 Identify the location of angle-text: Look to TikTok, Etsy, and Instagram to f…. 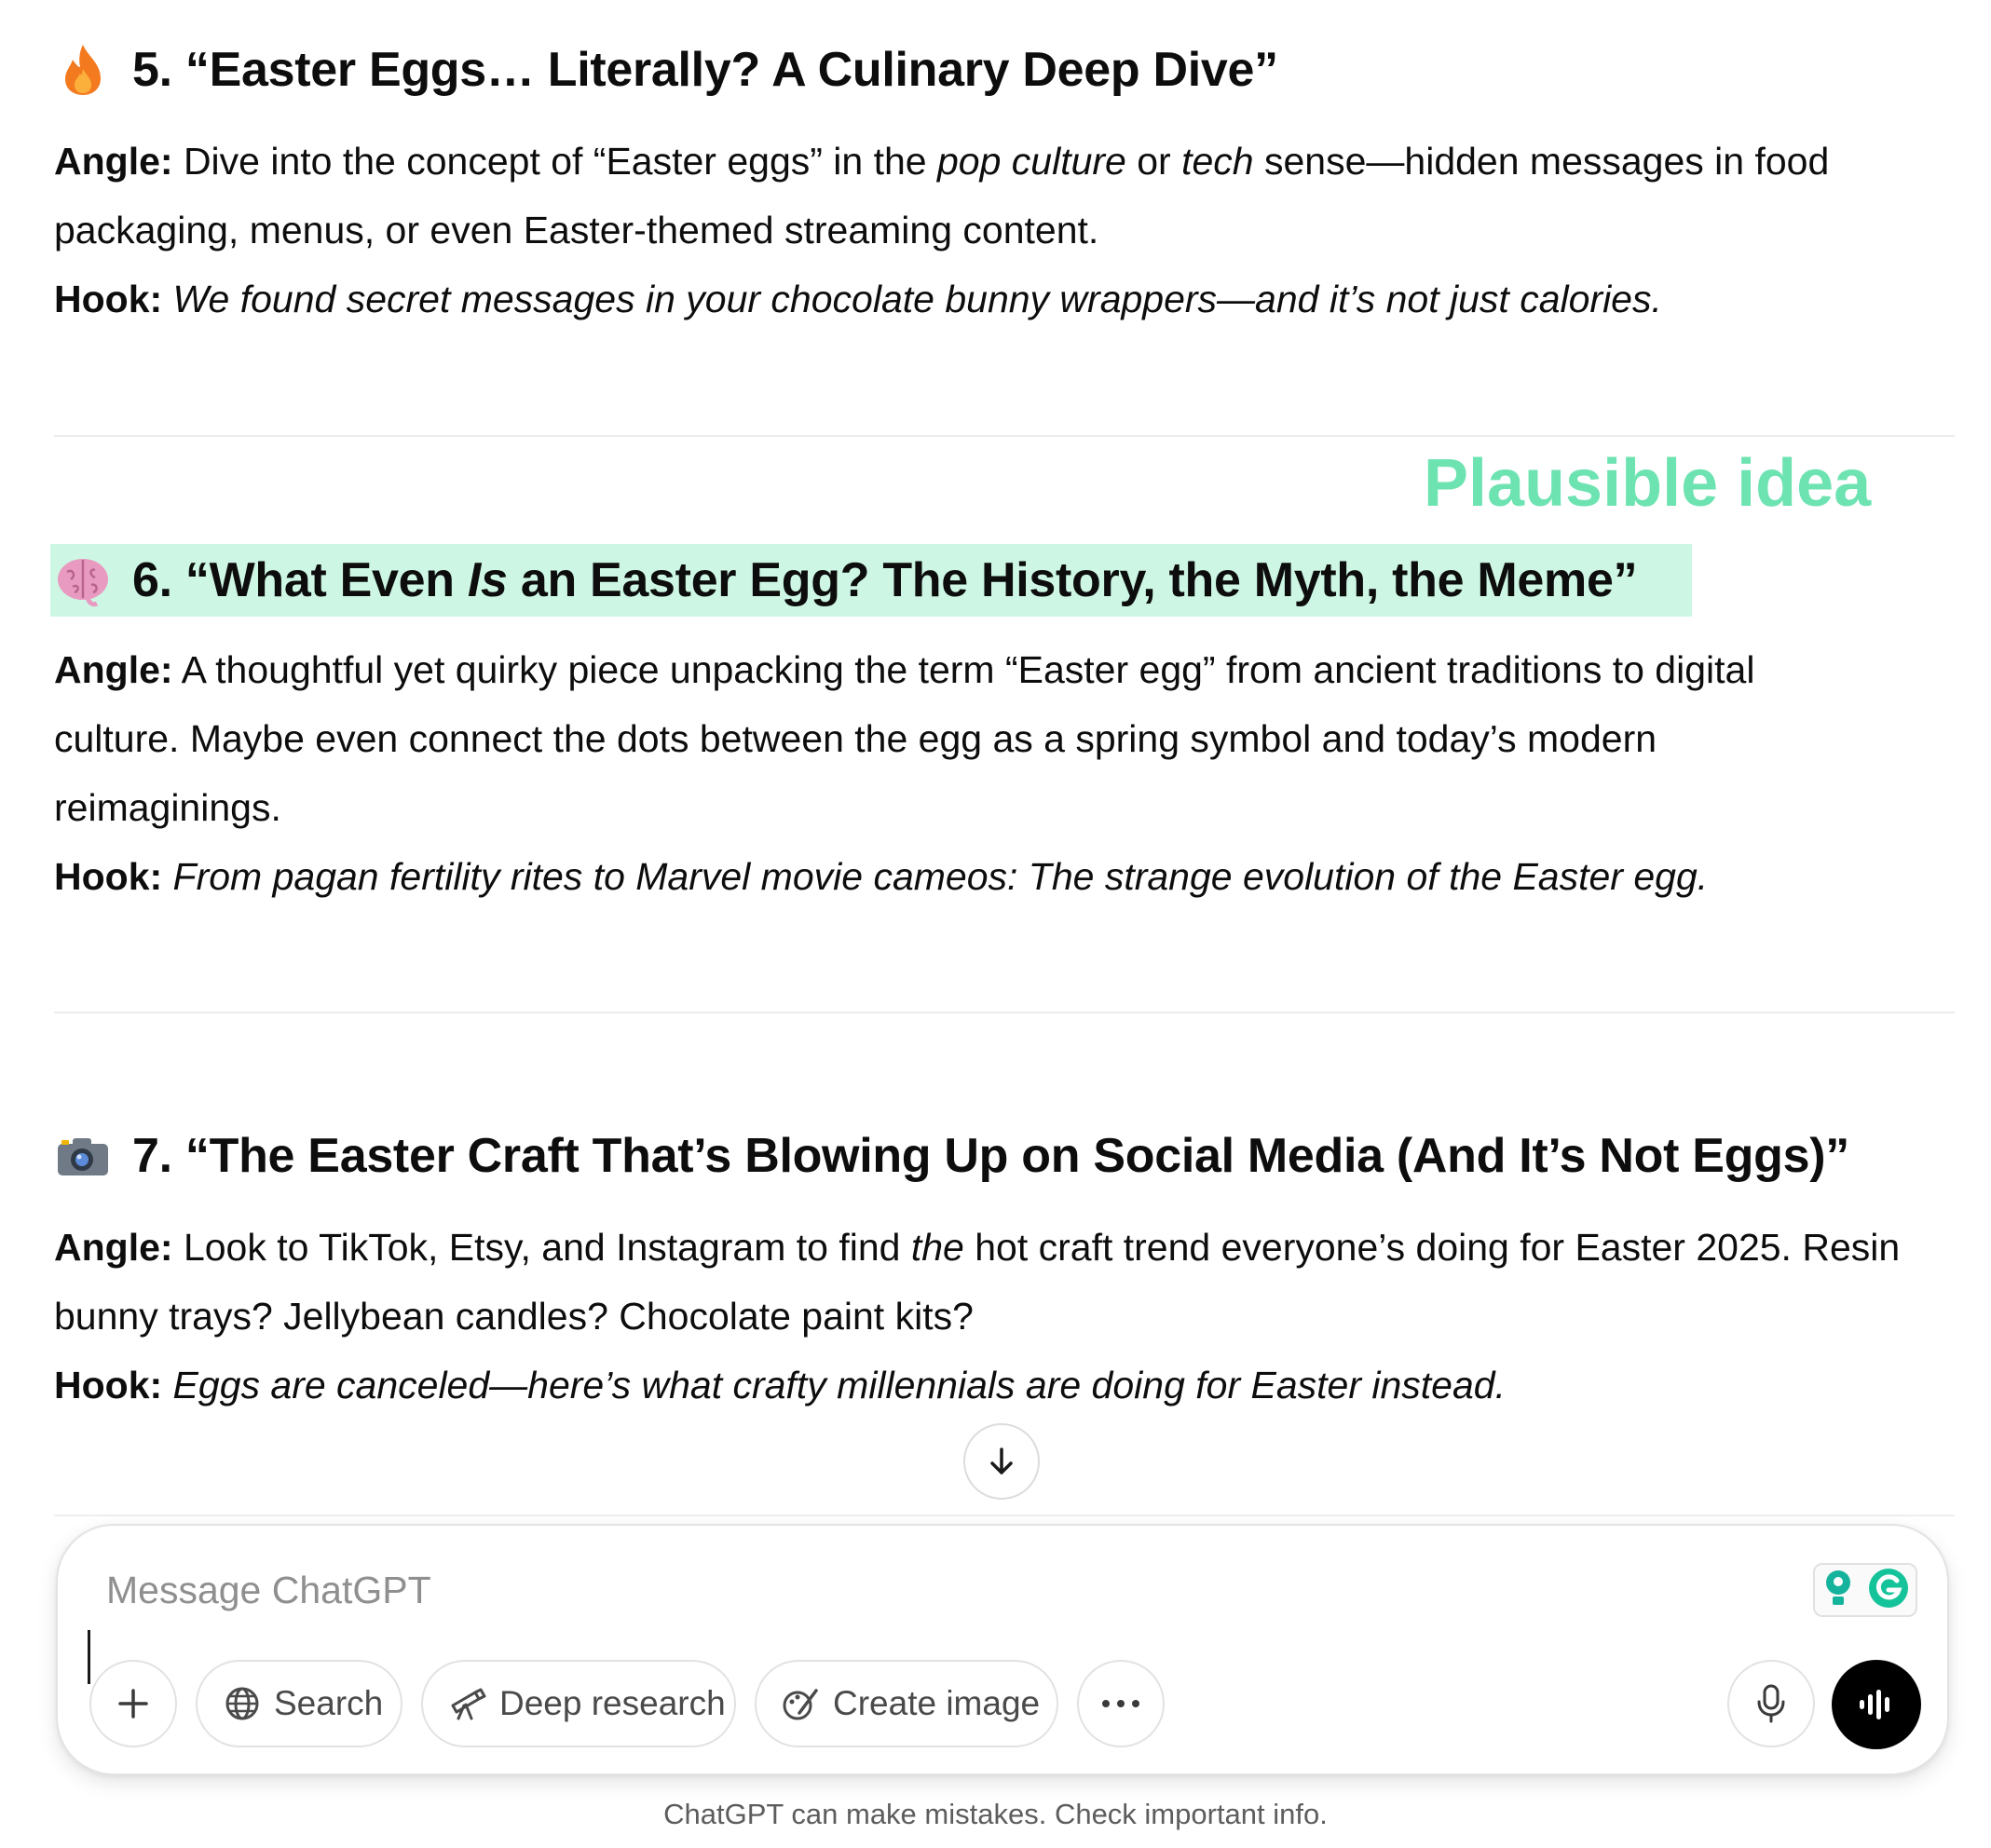
(541, 1247).